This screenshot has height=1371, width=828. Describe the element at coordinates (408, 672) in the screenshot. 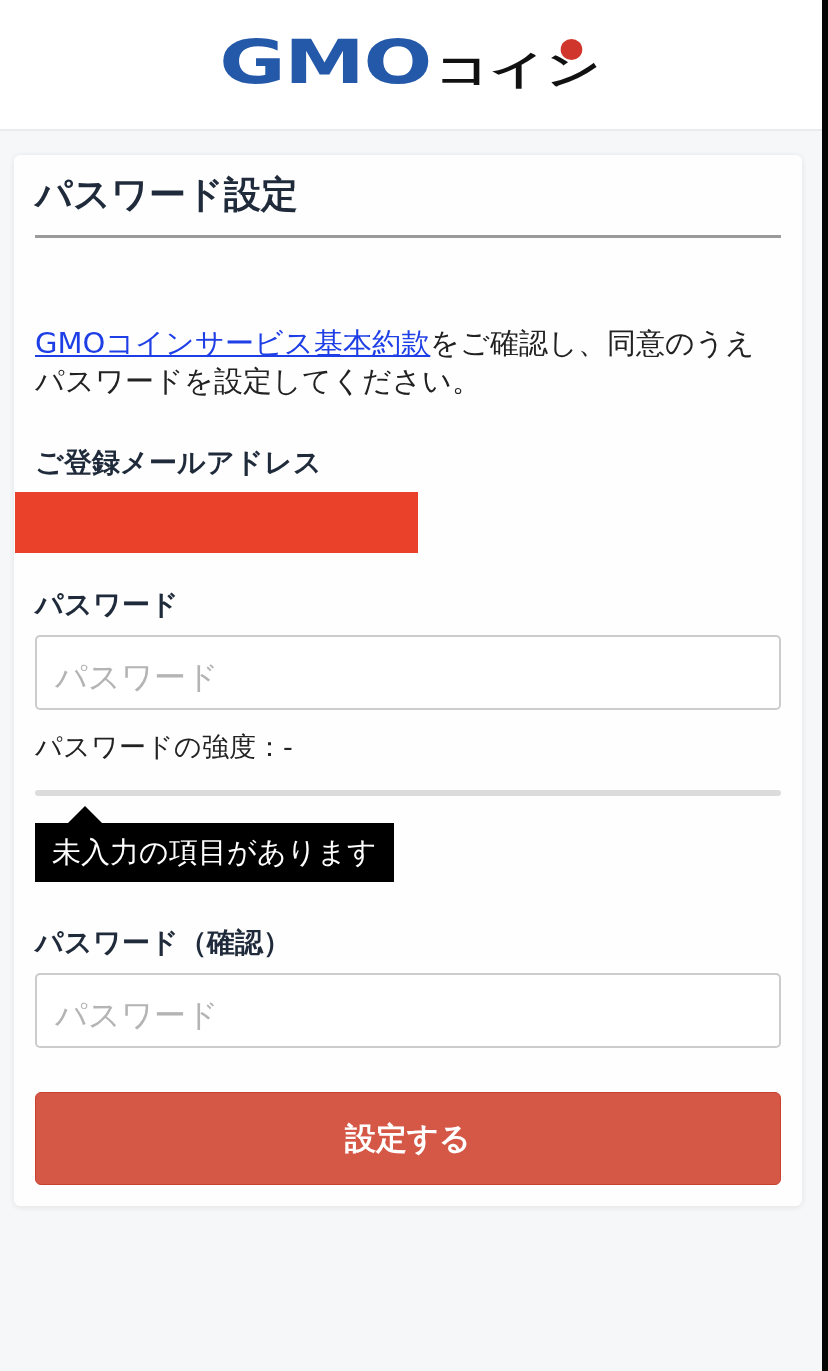

I see `password-field: パスワード` at that location.